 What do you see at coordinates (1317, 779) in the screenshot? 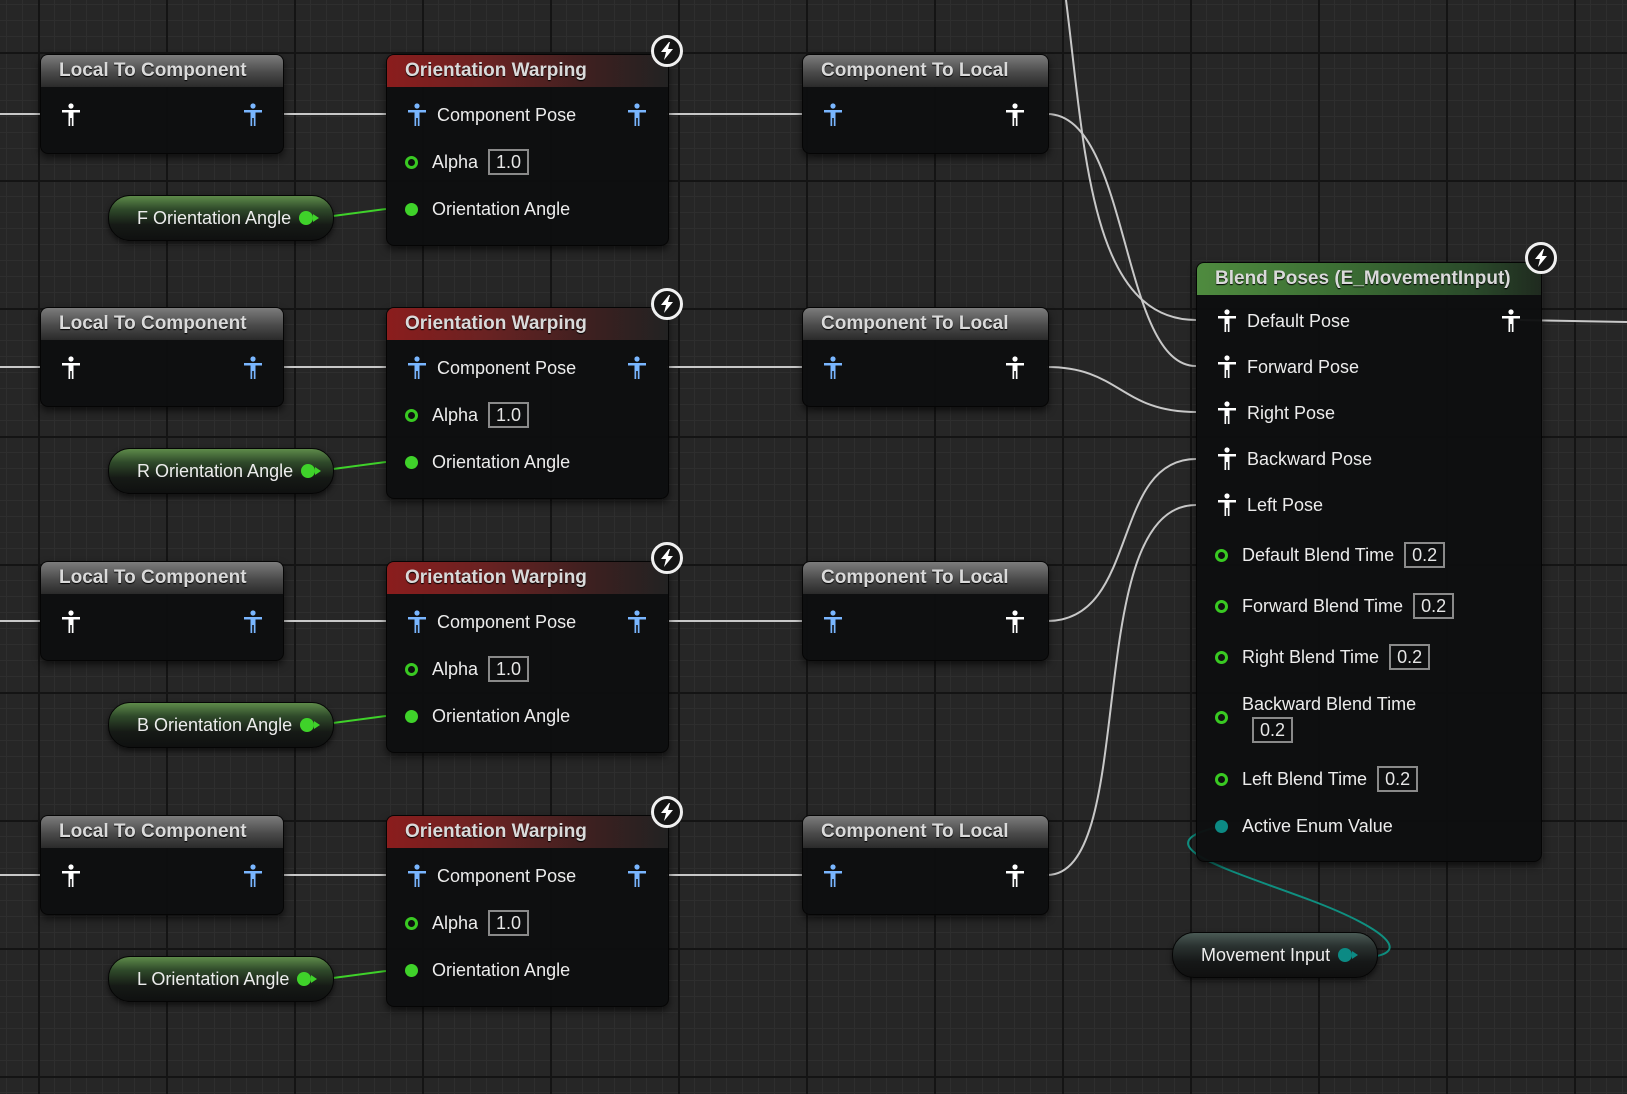
I see `left-blend-time-pin: Left Blend Time 0.2` at bounding box center [1317, 779].